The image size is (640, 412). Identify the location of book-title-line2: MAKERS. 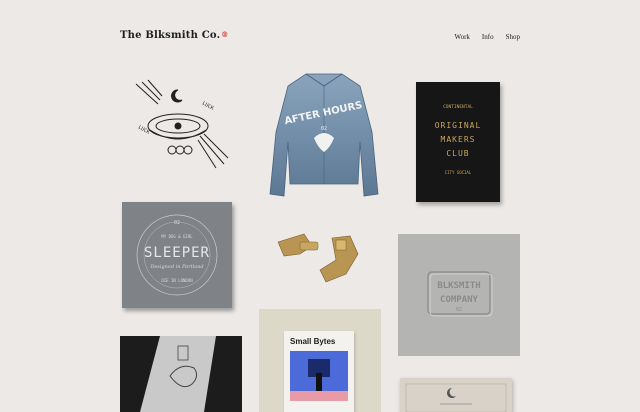
(458, 139).